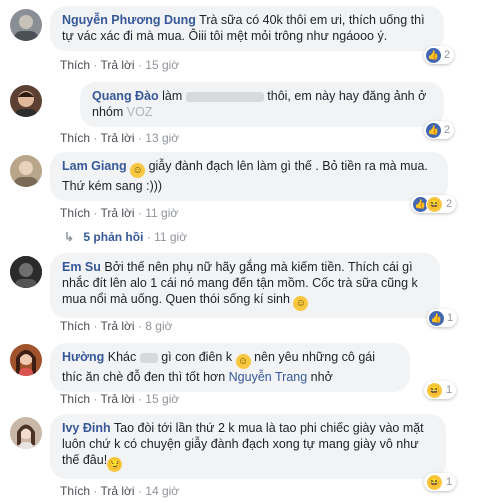  What do you see at coordinates (86, 428) in the screenshot?
I see `comment-author: Ivy Đinh` at bounding box center [86, 428].